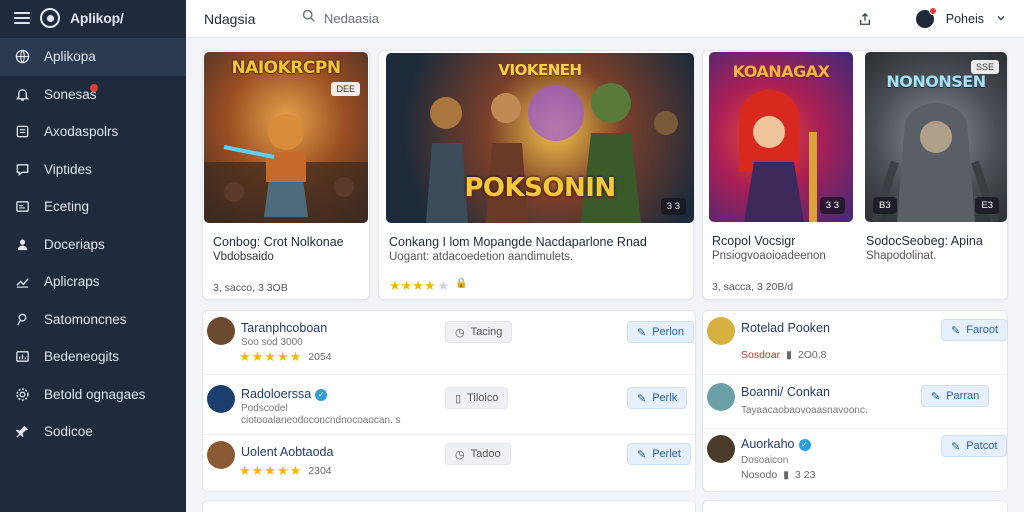  Describe the element at coordinates (85, 319) in the screenshot. I see `sidebar-item-label: Satomoncnes` at that location.